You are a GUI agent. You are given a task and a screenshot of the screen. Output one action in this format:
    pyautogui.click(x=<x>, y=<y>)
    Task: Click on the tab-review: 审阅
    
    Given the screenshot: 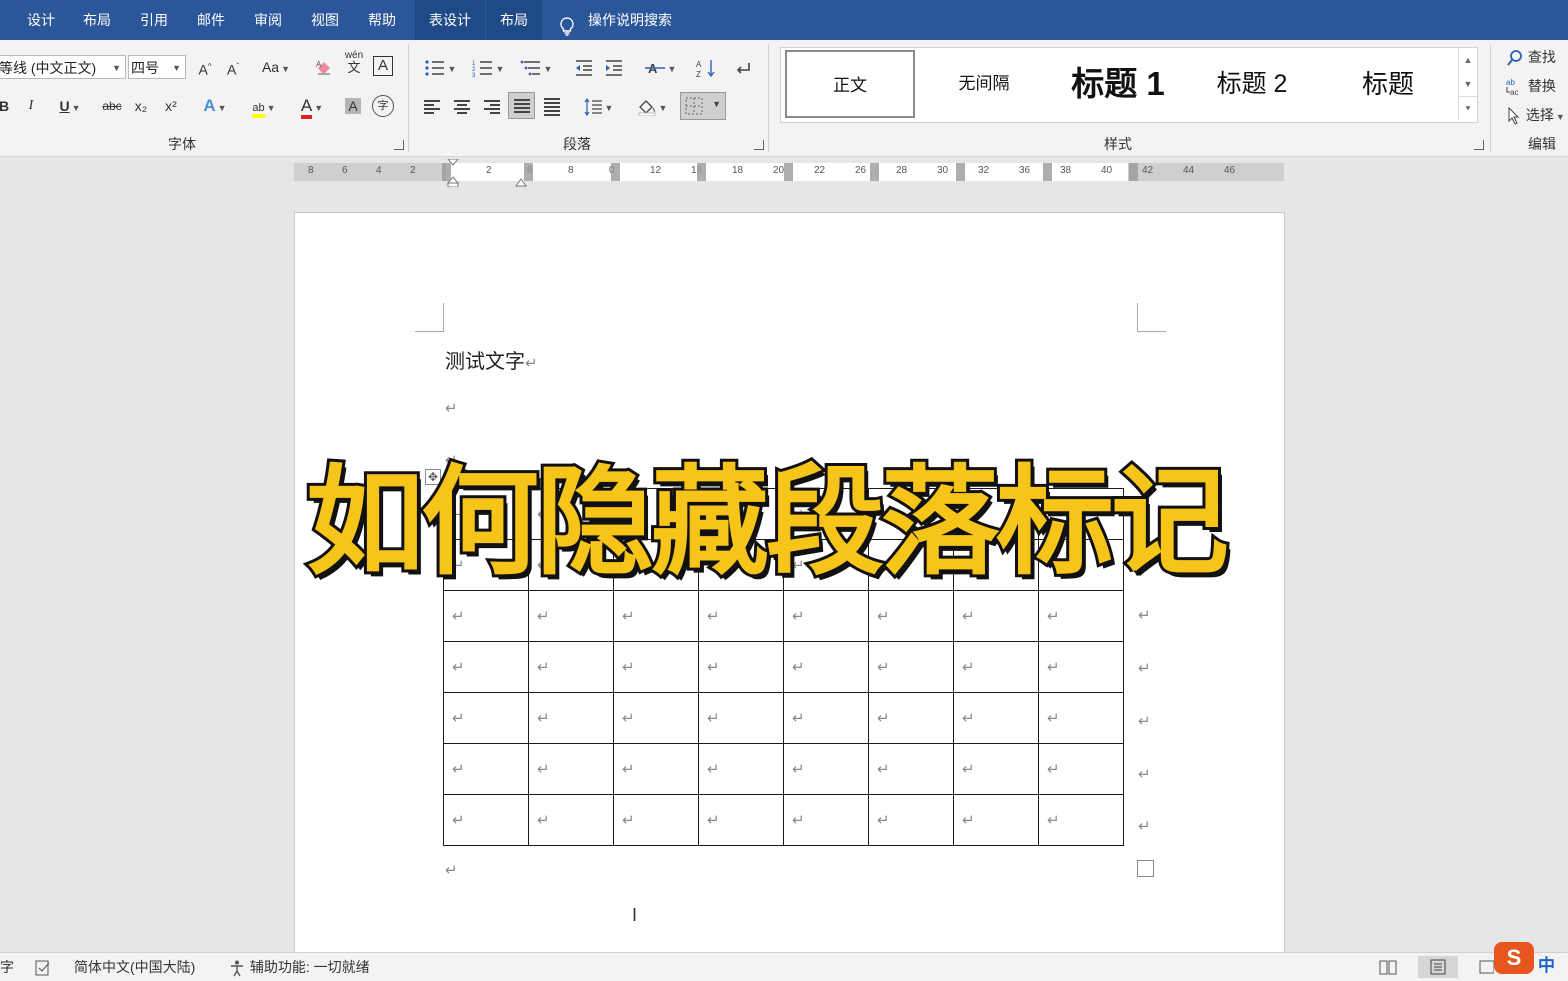 What is the action you would take?
    pyautogui.click(x=268, y=20)
    